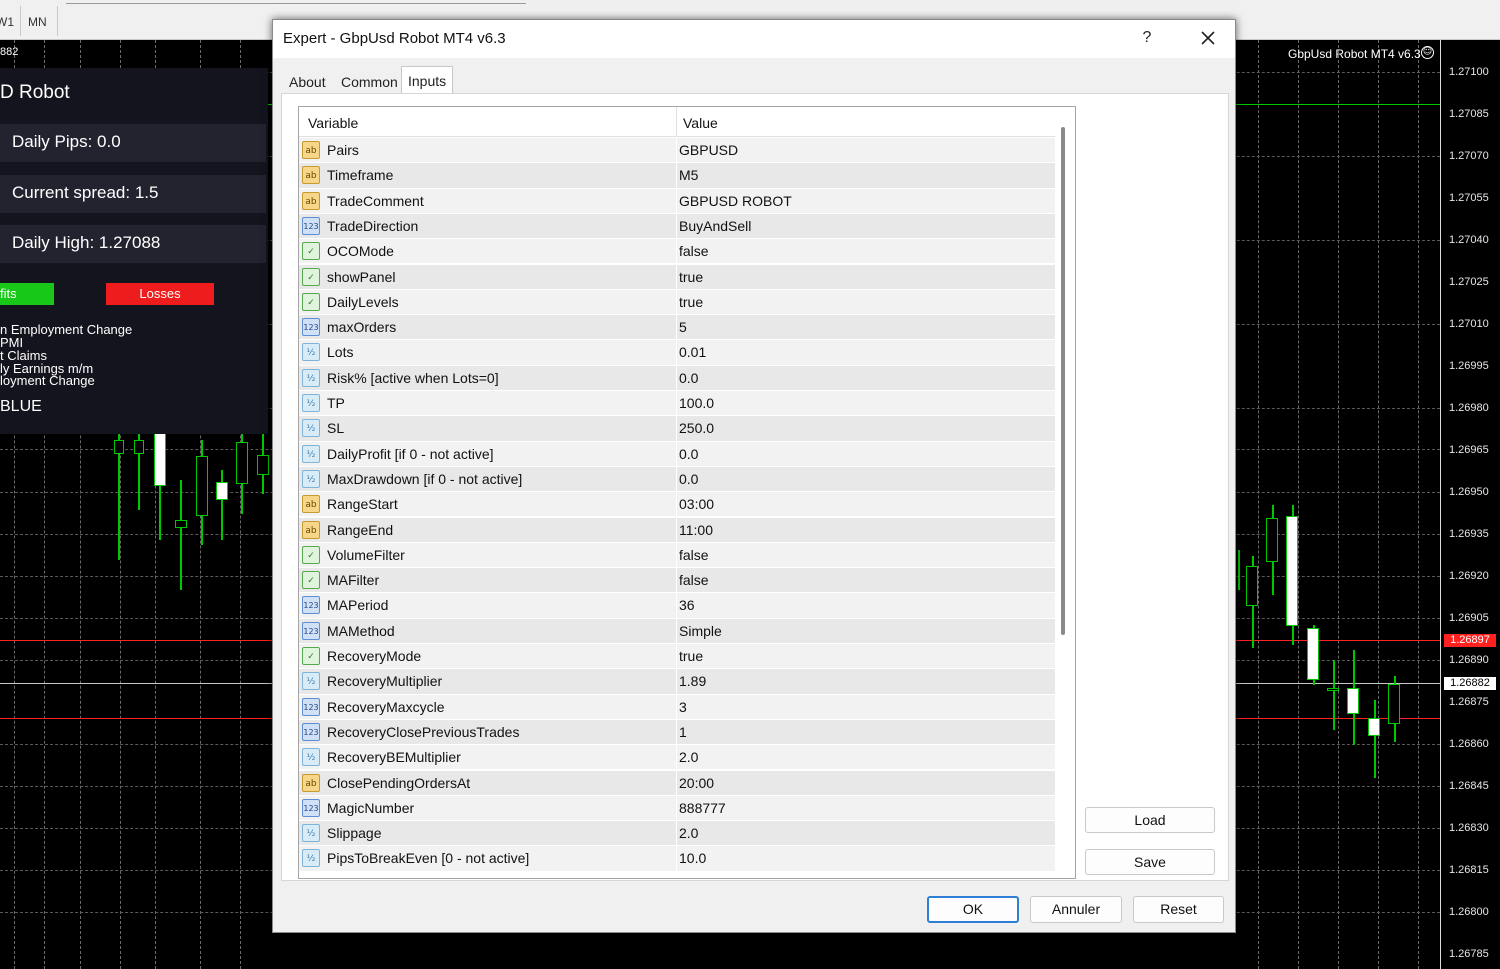 This screenshot has width=1500, height=969. Describe the element at coordinates (696, 504) in the screenshot. I see `input-value-cell: 03:00` at that location.